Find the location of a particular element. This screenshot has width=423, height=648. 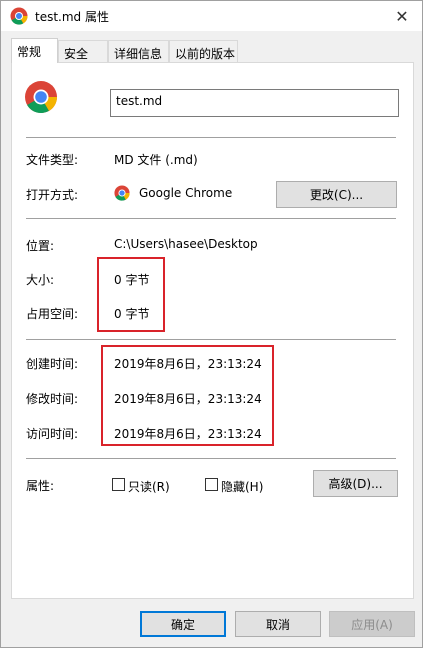

time-highlight-box is located at coordinates (187, 395).